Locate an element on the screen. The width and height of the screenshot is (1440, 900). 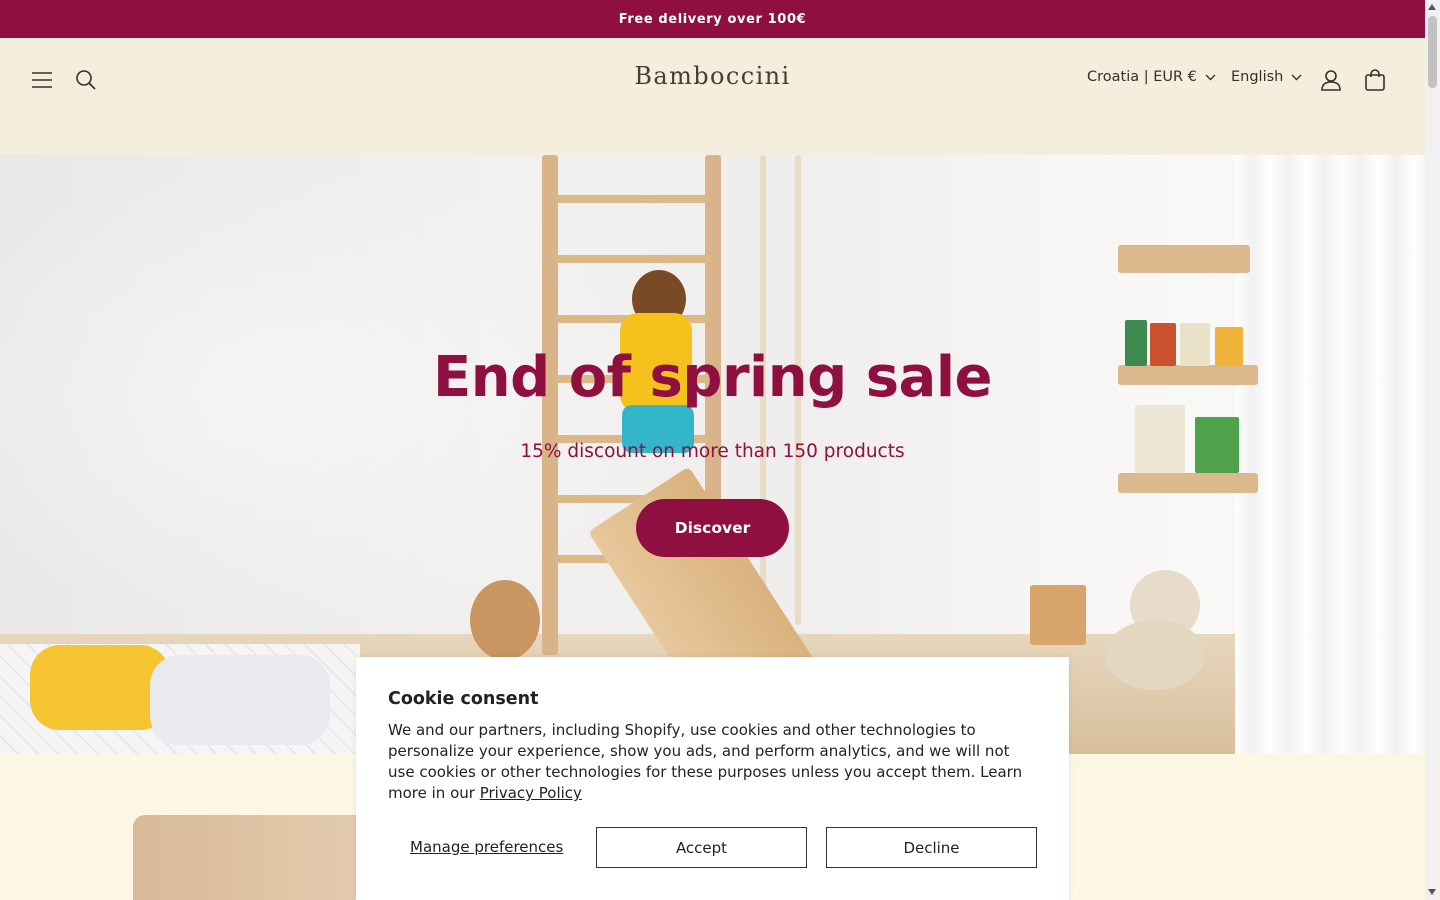
discover-button: Discover is located at coordinates (712, 528).